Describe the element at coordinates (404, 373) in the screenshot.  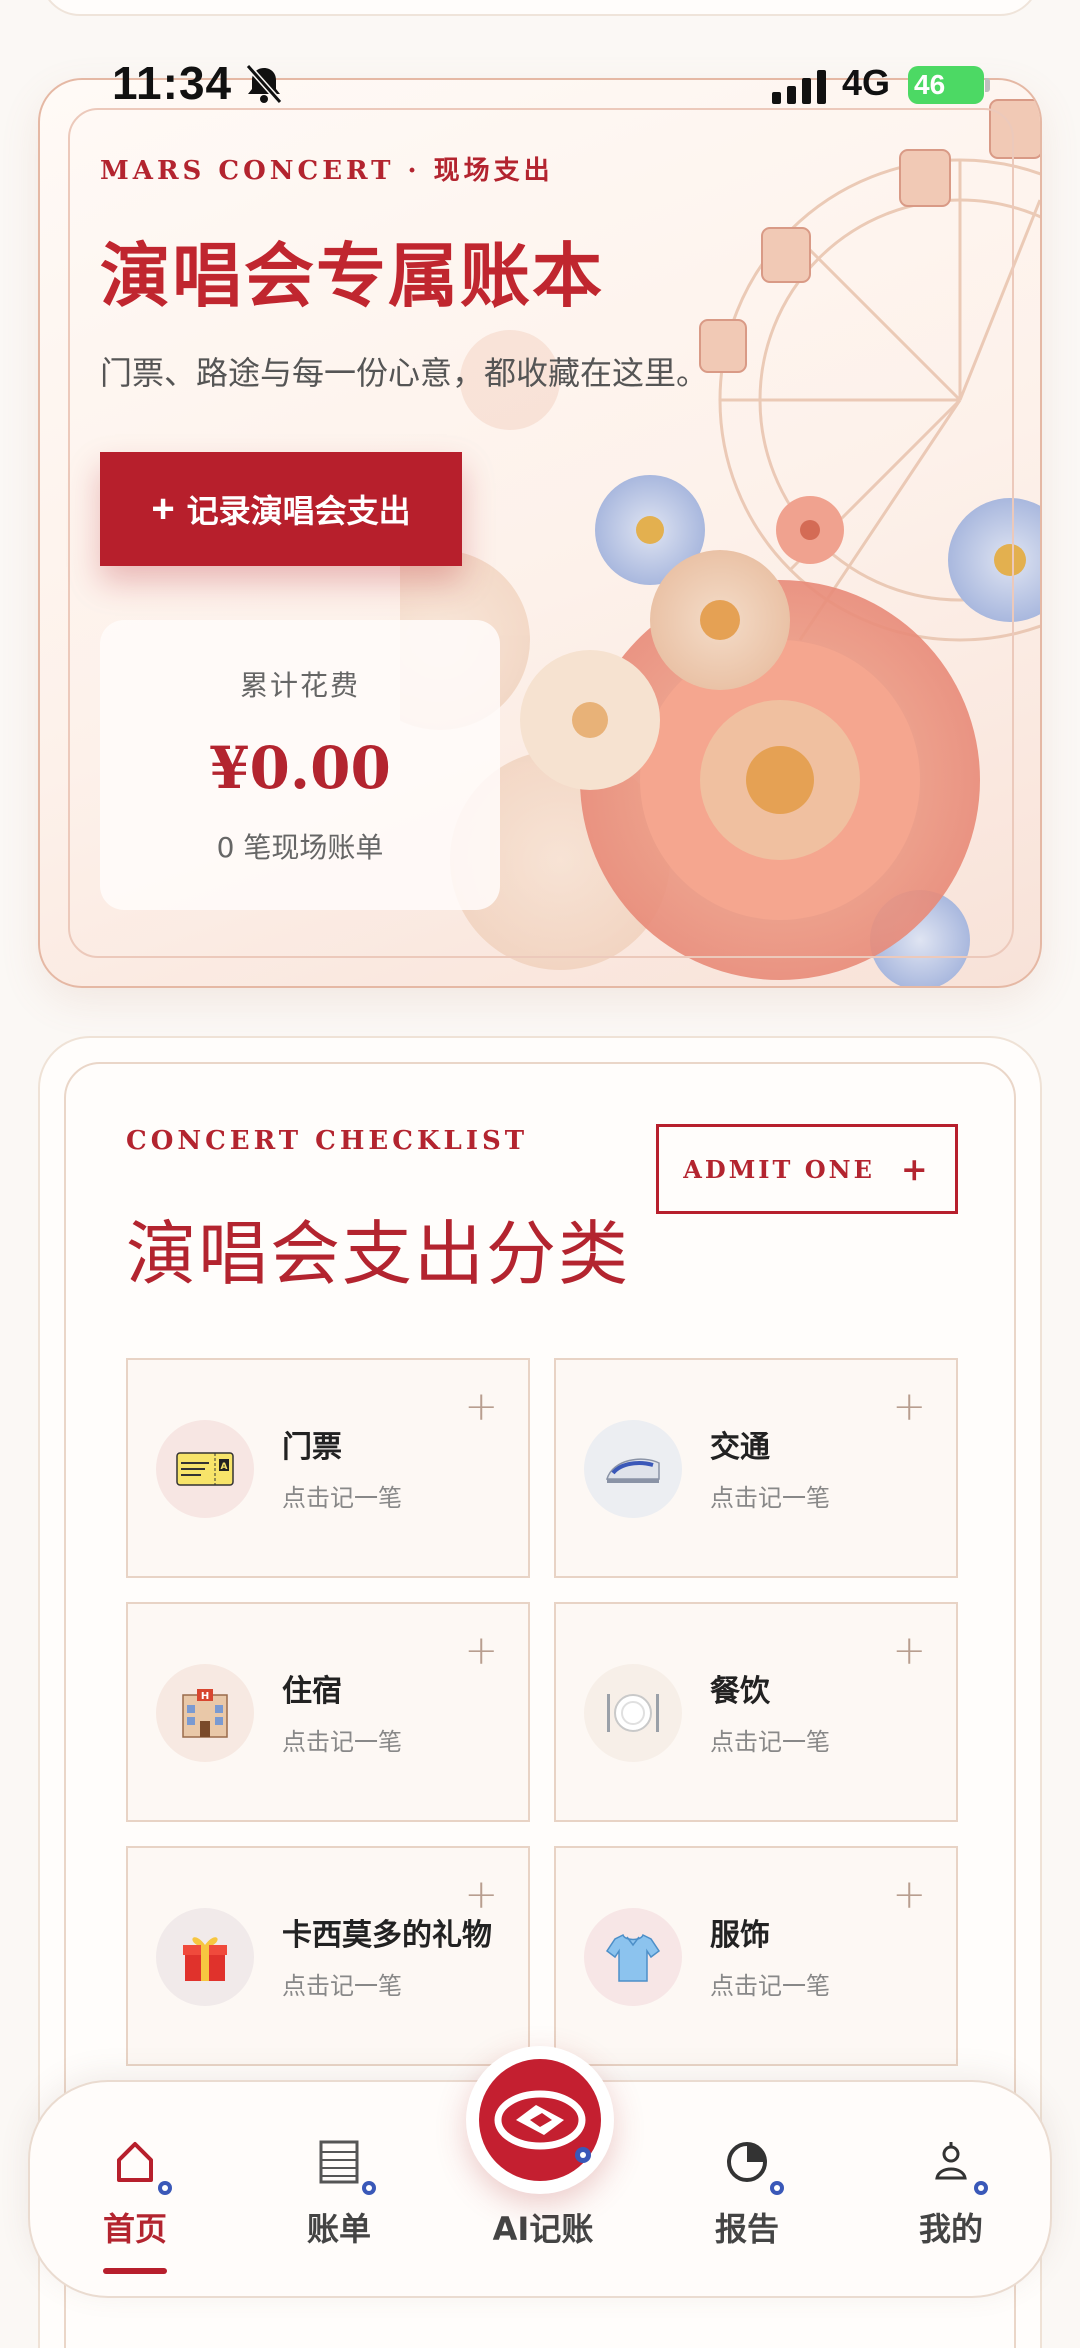
I see `hero-subtitle: 门票、路途与每一份心意，都收藏在这里。` at that location.